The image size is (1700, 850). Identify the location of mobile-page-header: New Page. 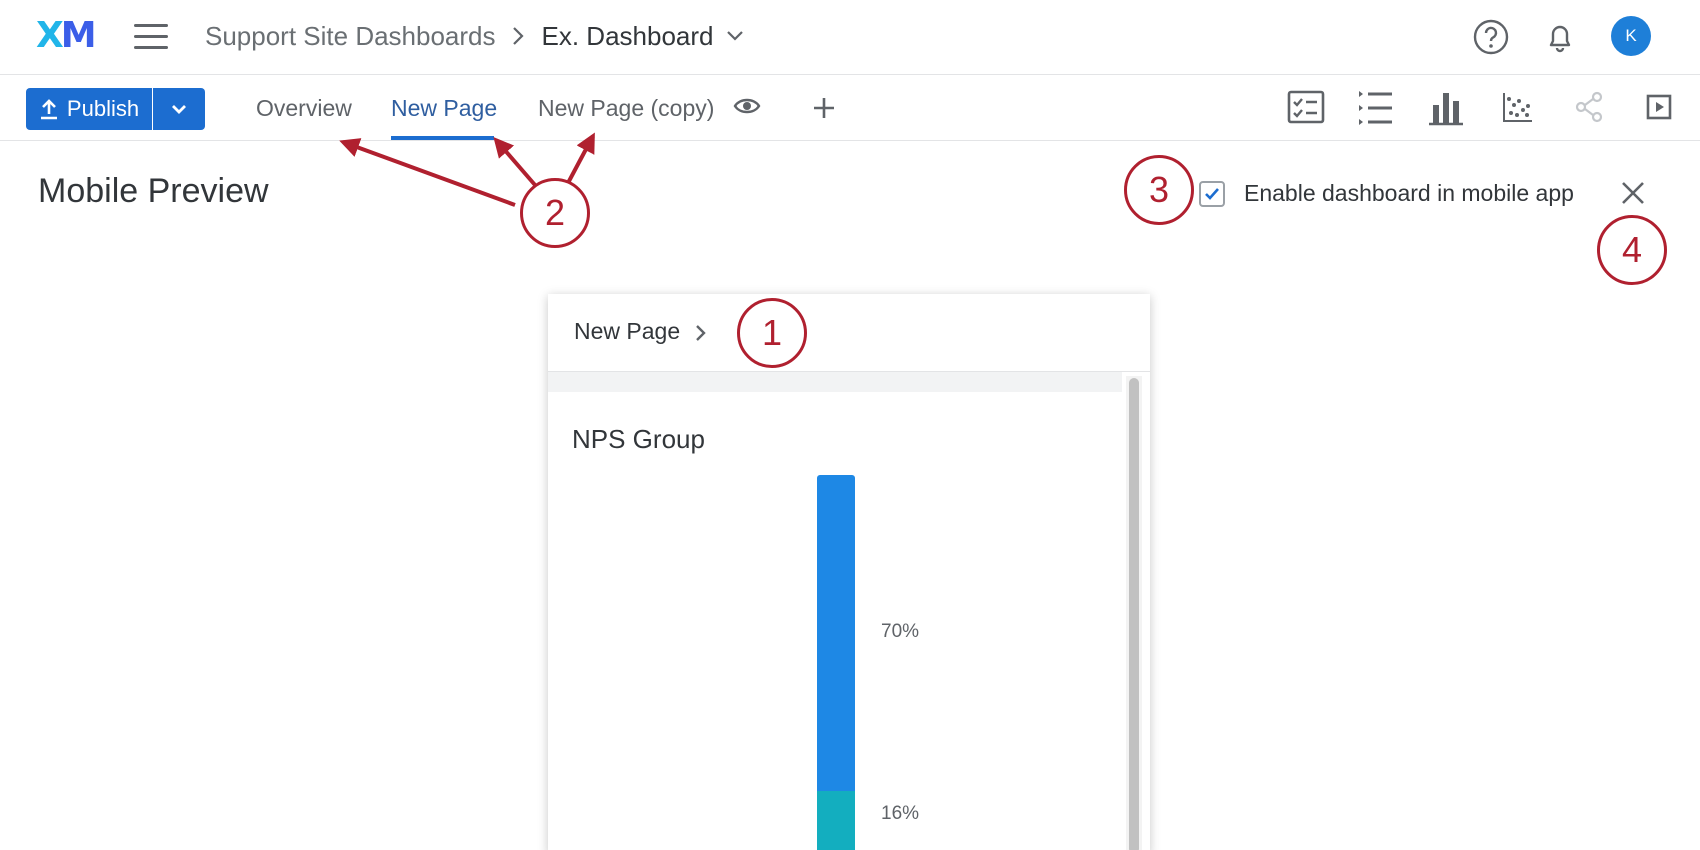
(849, 333).